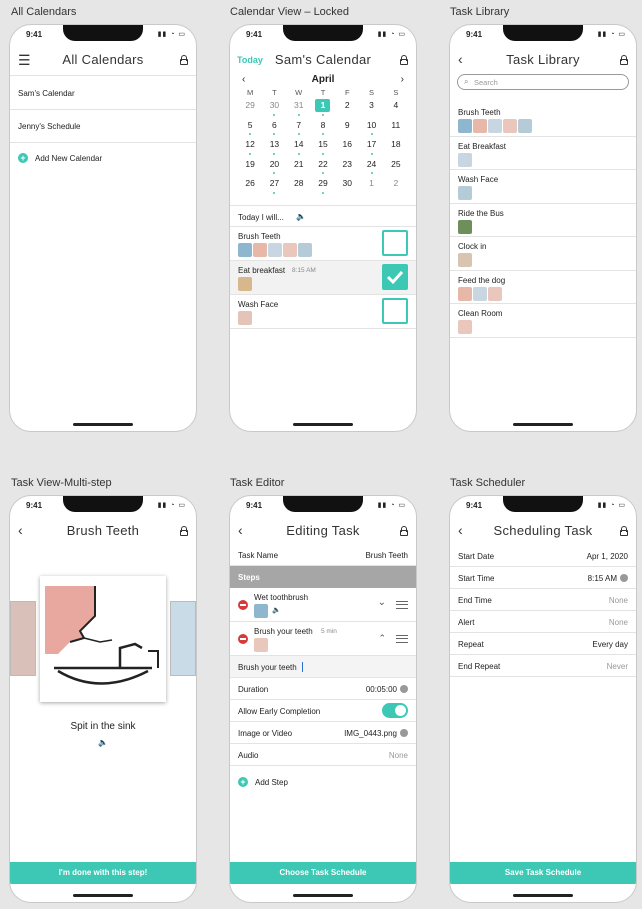  I want to click on previous-step-image, so click(23, 638).